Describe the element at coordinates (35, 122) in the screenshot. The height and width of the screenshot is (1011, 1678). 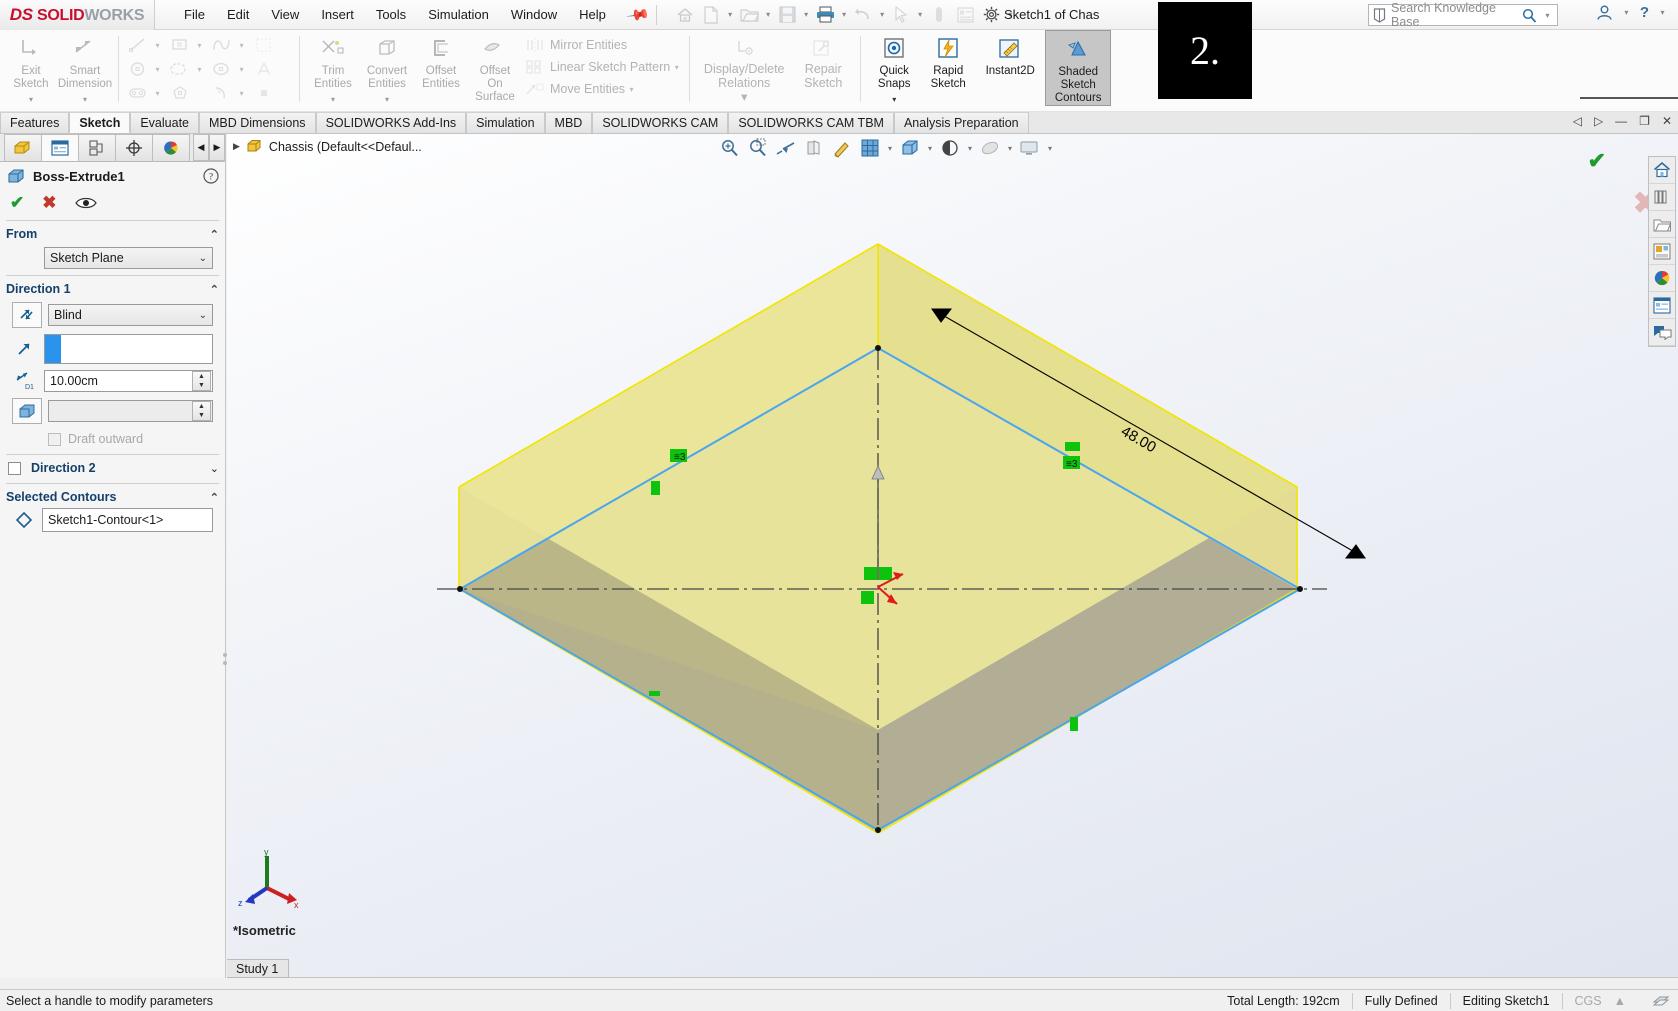
I see `tab-features: Features` at that location.